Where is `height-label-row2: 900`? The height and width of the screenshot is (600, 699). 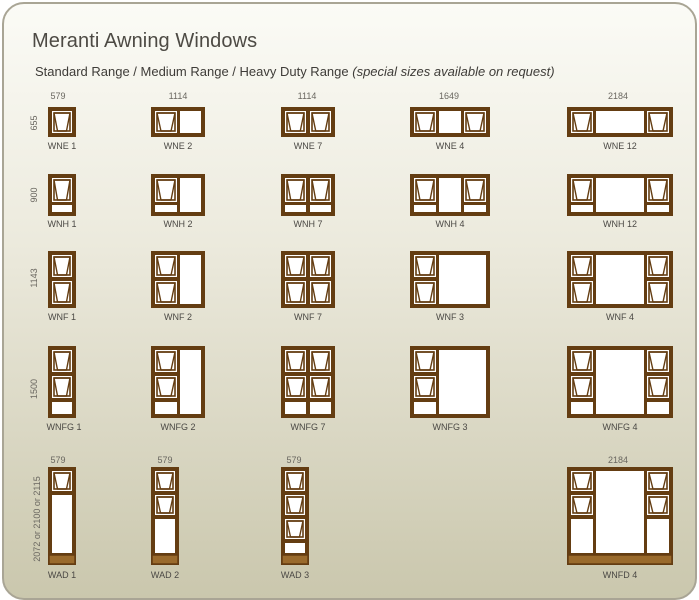
height-label-row2: 900 is located at coordinates (34, 195).